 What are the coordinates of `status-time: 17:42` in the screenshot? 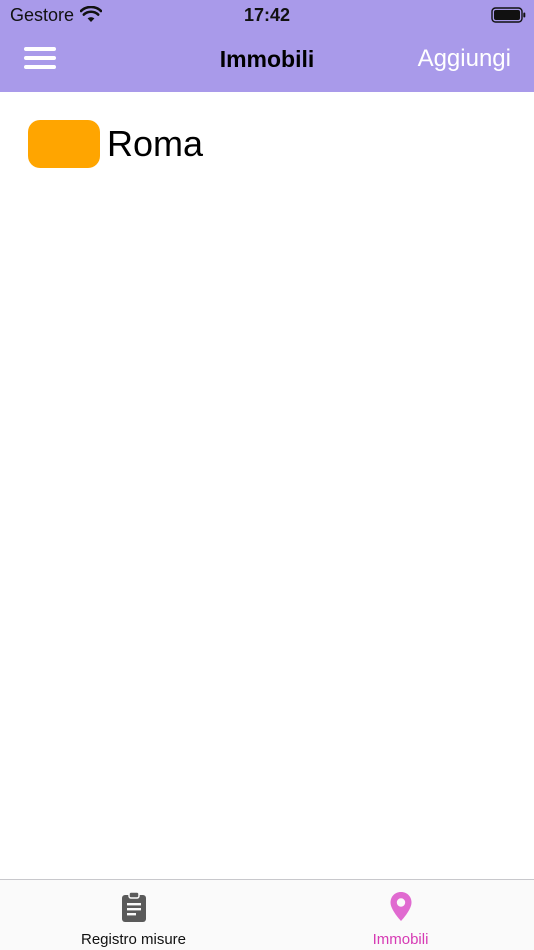 It's located at (267, 15).